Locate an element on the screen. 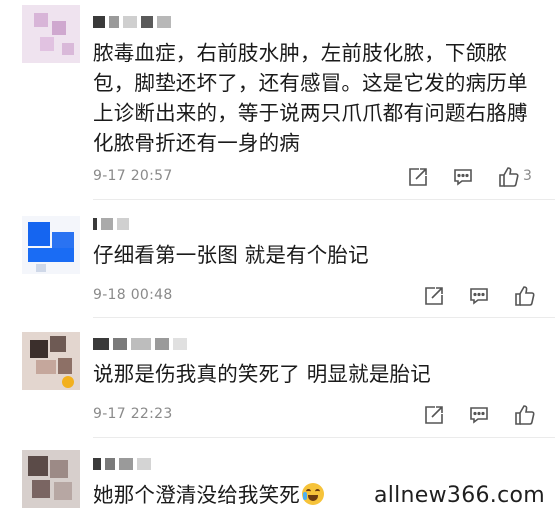  comment-text: 仔细看第一张图 就是有个胎记 is located at coordinates (231, 255).